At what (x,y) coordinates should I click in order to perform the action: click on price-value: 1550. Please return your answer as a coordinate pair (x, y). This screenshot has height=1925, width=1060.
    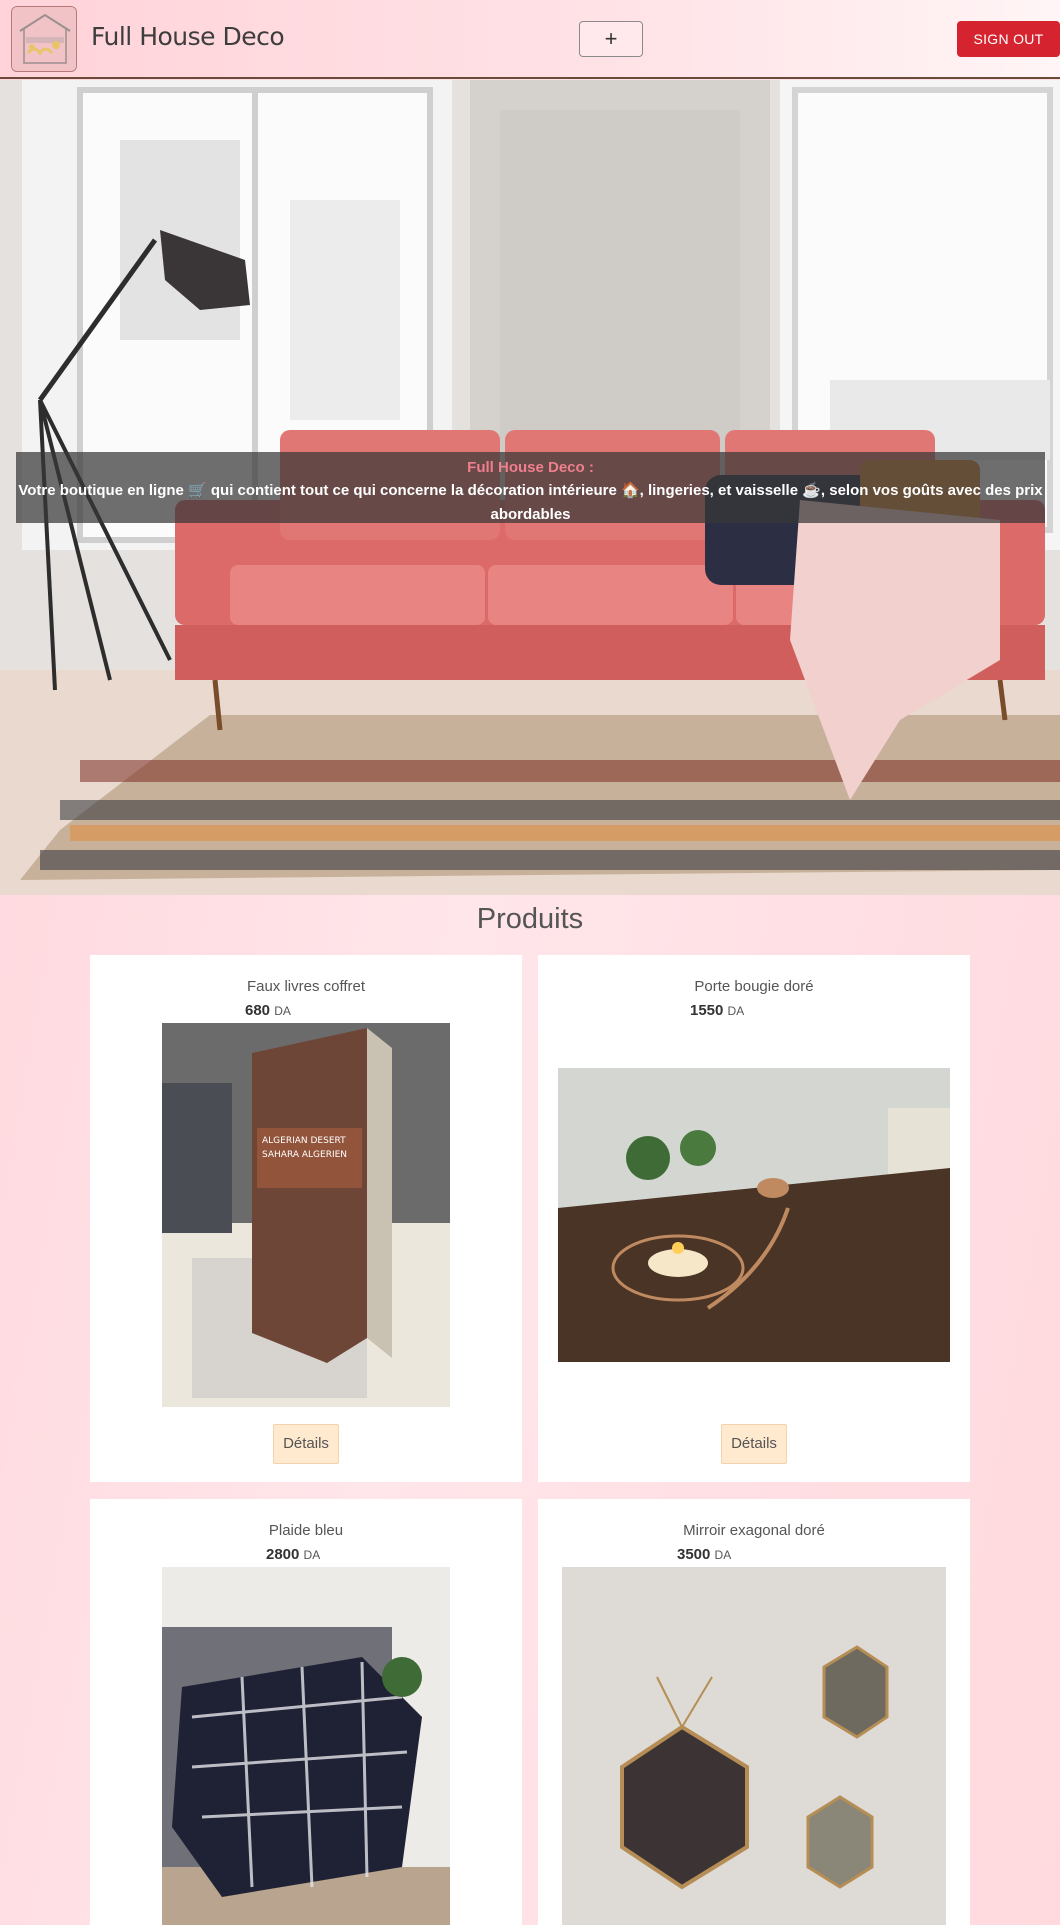
    Looking at the image, I should click on (707, 1010).